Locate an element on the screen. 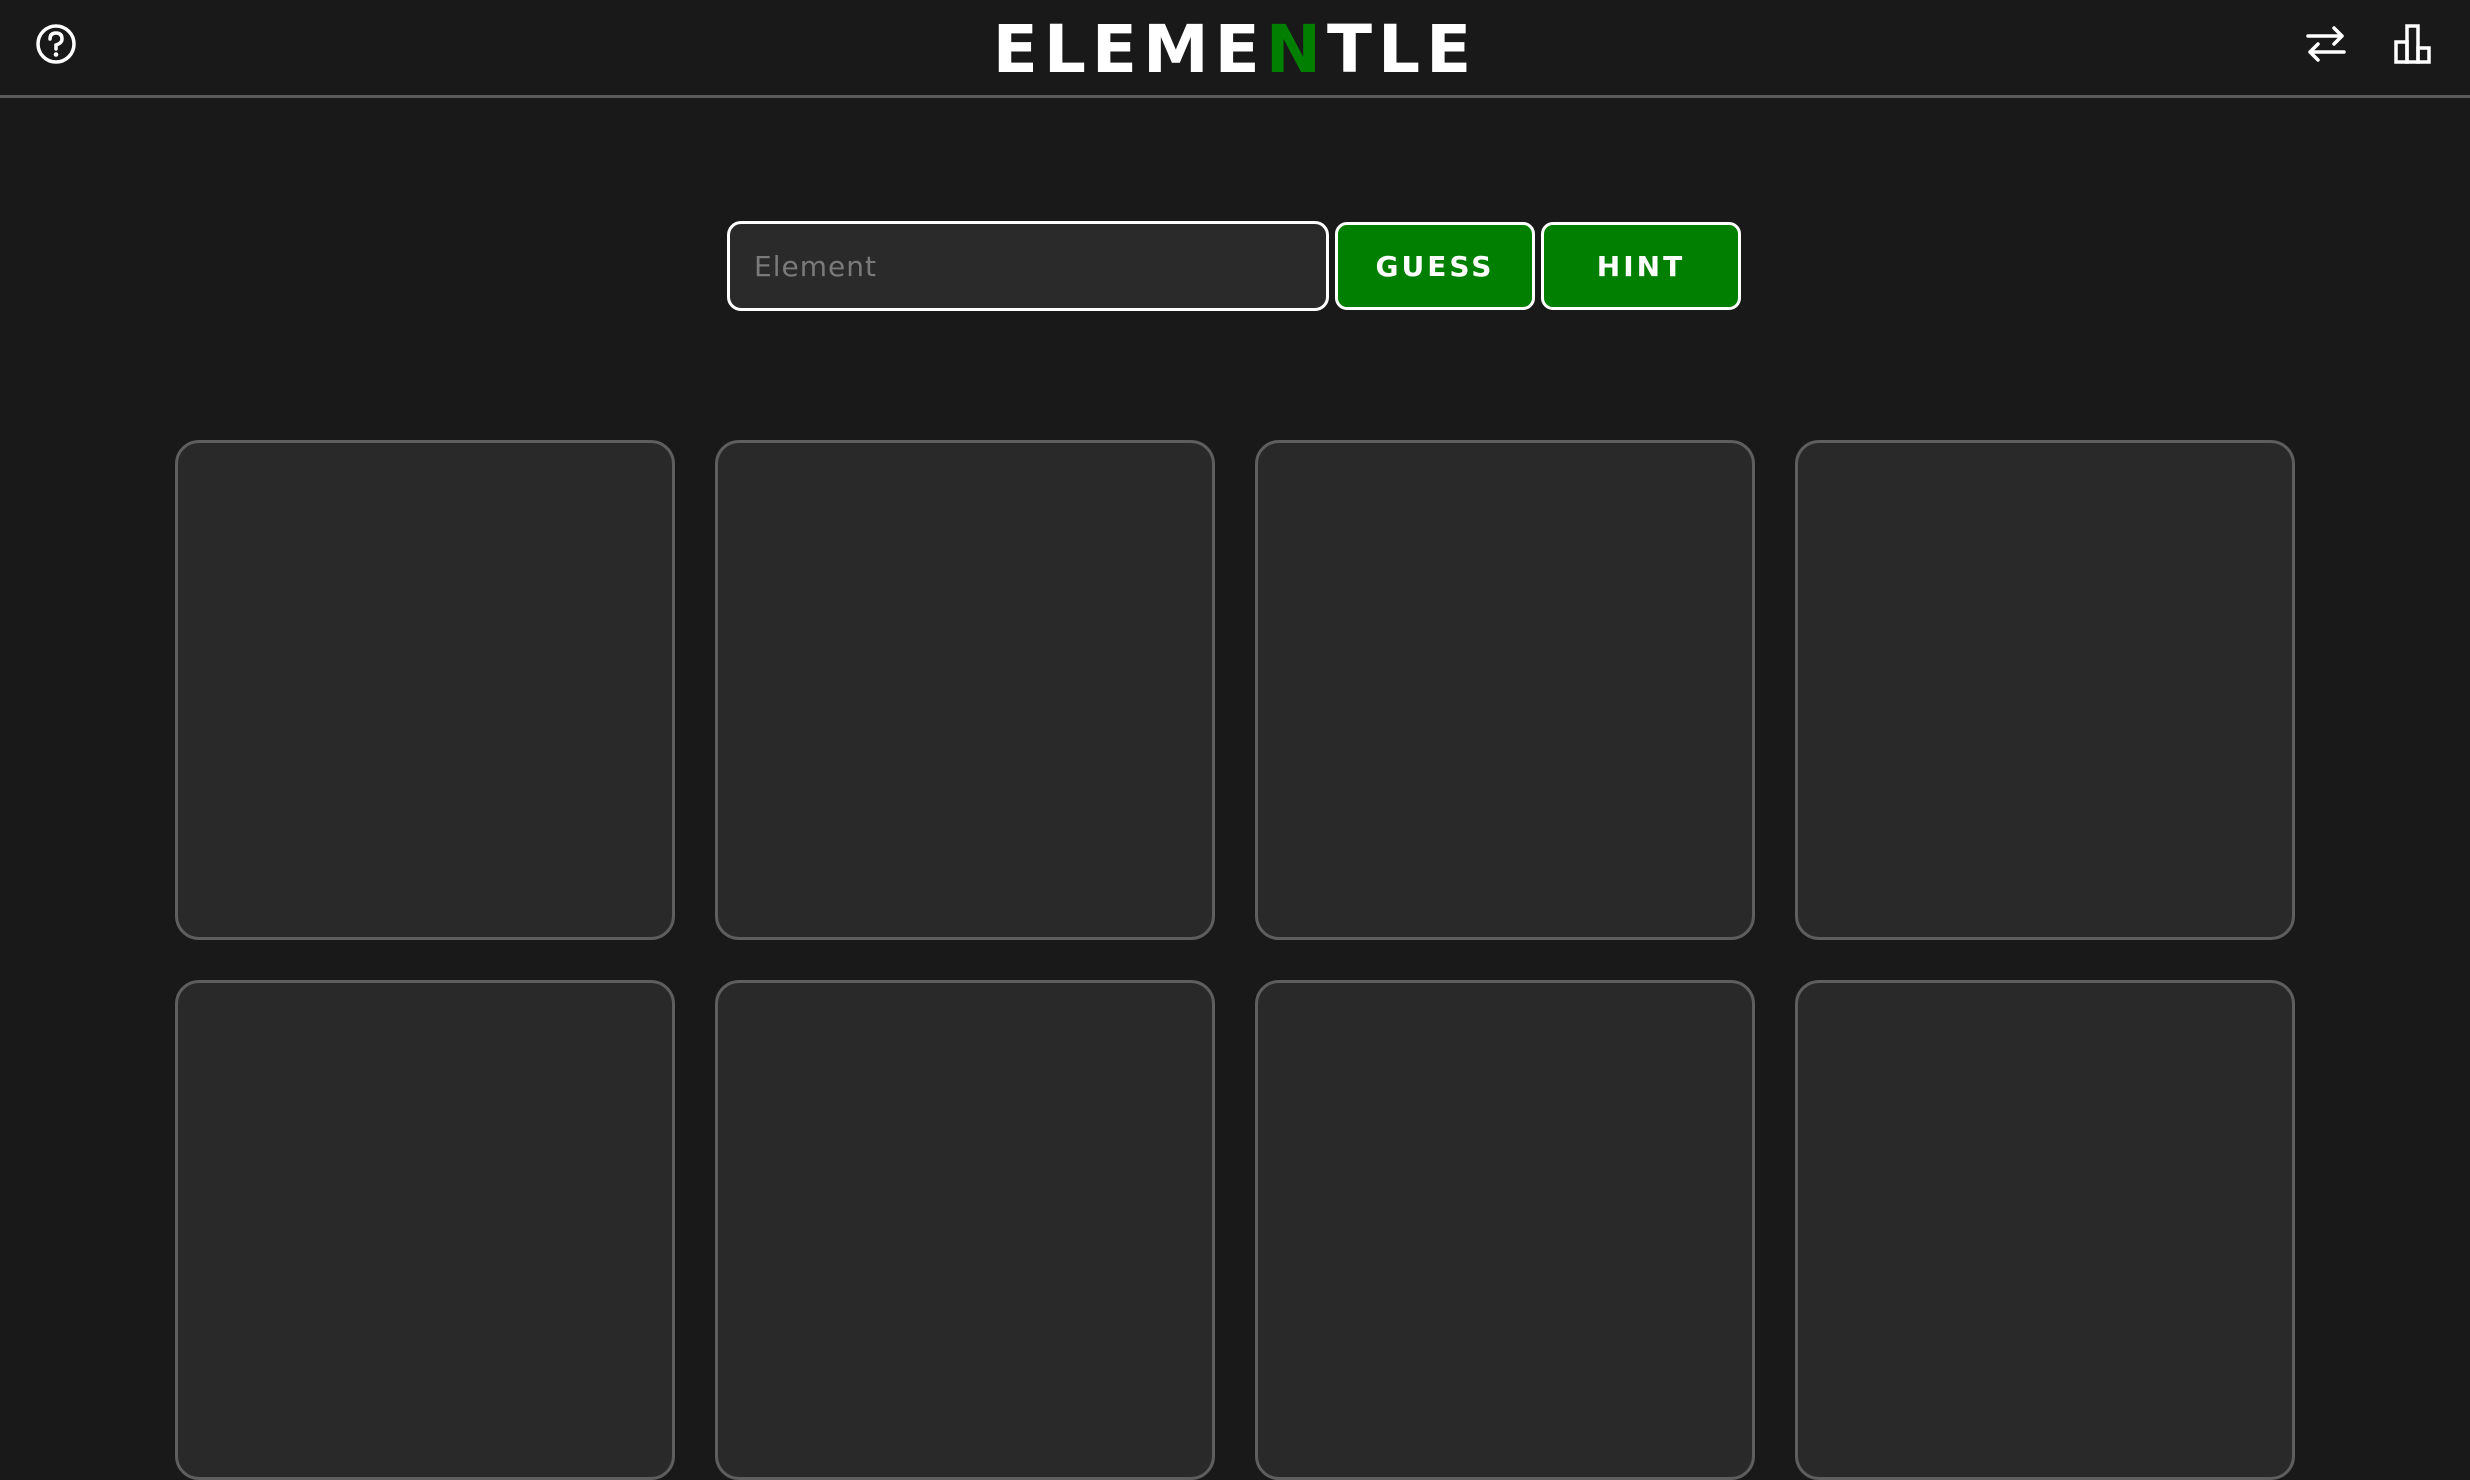  swap-mode-button is located at coordinates (2326, 44).